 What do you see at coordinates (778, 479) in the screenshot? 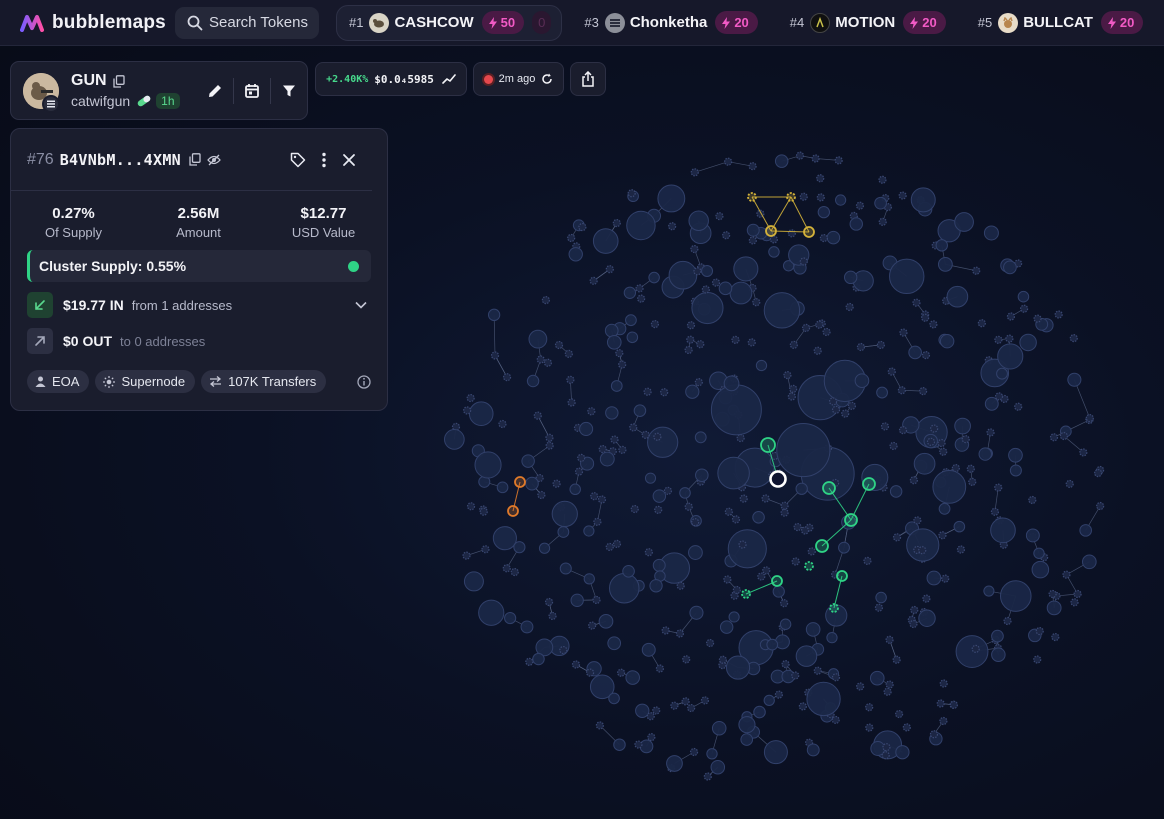
I see `selected-wallet-bubble` at bounding box center [778, 479].